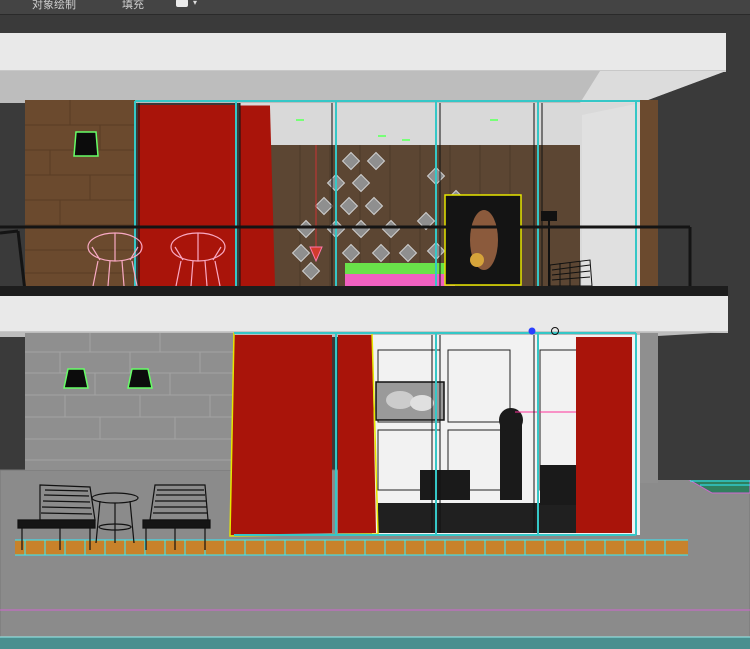 This screenshot has height=649, width=750. What do you see at coordinates (76, 378) in the screenshot?
I see `wall-lamp-lower-left` at bounding box center [76, 378].